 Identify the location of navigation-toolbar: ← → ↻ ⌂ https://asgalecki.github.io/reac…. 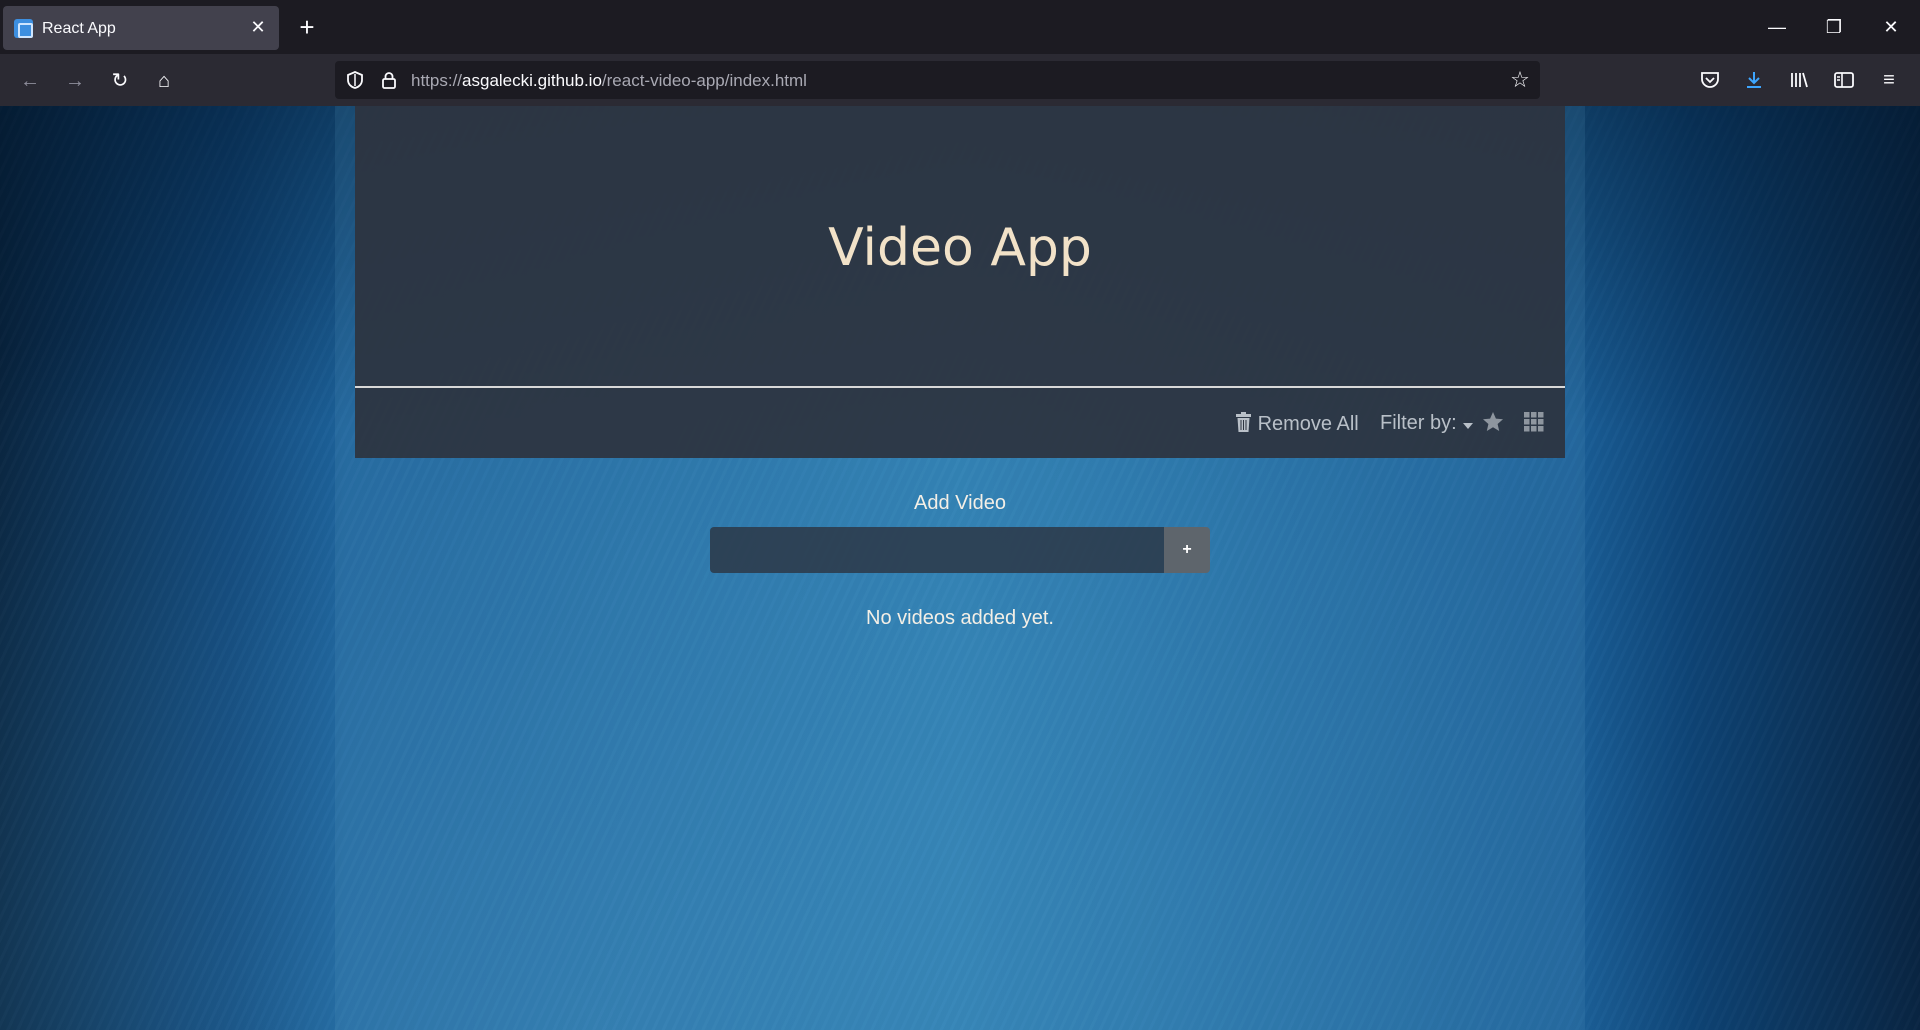
(960, 80).